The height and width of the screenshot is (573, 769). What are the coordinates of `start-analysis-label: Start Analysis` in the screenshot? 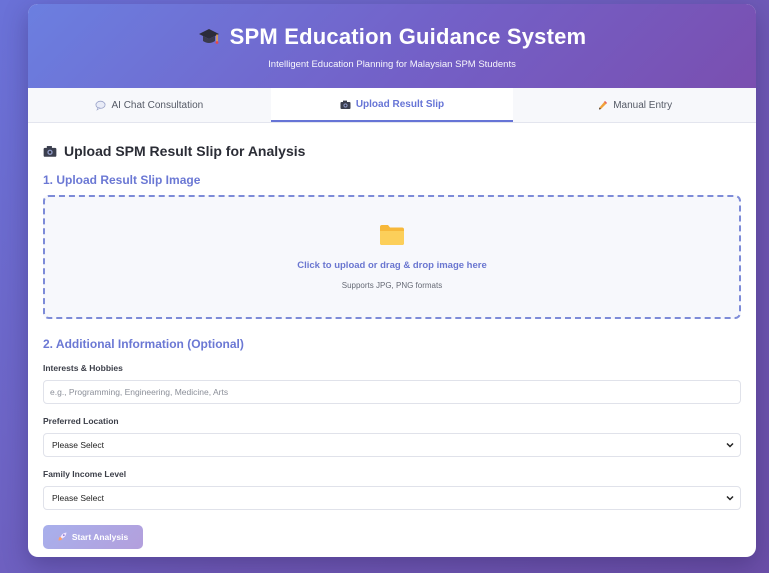 It's located at (100, 537).